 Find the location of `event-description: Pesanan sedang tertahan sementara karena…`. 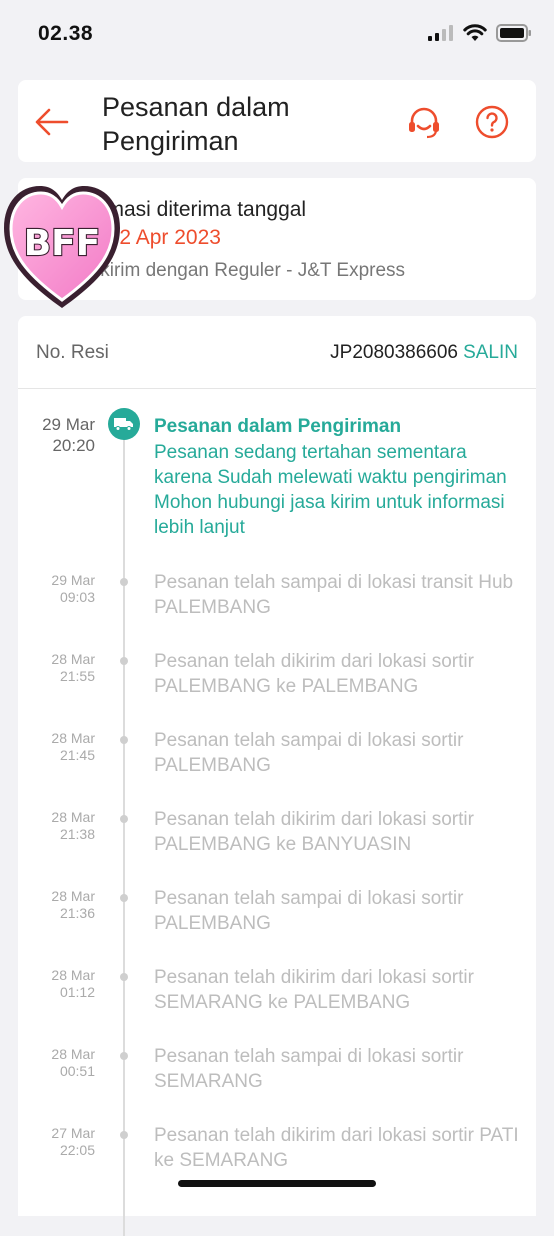

event-description: Pesanan sedang tertahan sementara karena… is located at coordinates (330, 490).